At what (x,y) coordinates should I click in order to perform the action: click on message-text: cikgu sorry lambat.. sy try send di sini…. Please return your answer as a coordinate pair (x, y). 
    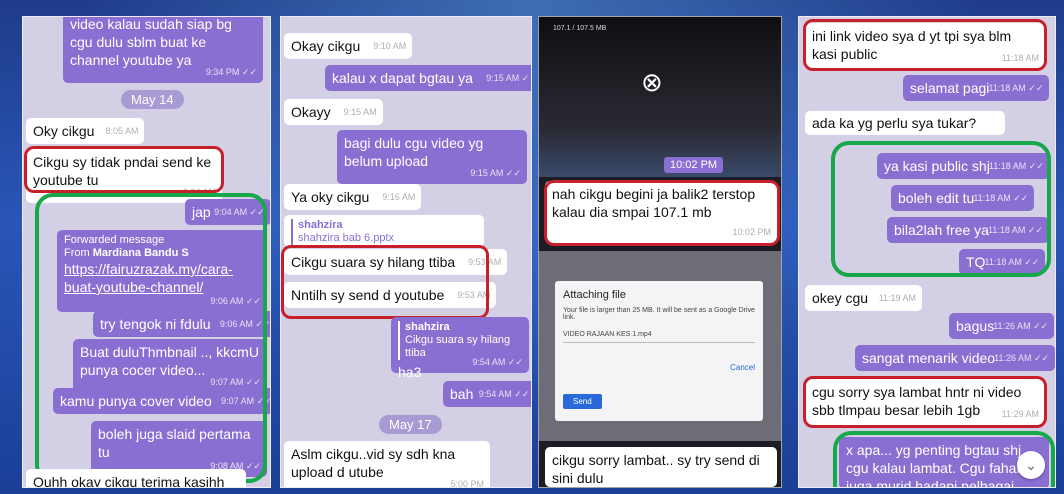
    Looking at the image, I should click on (656, 469).